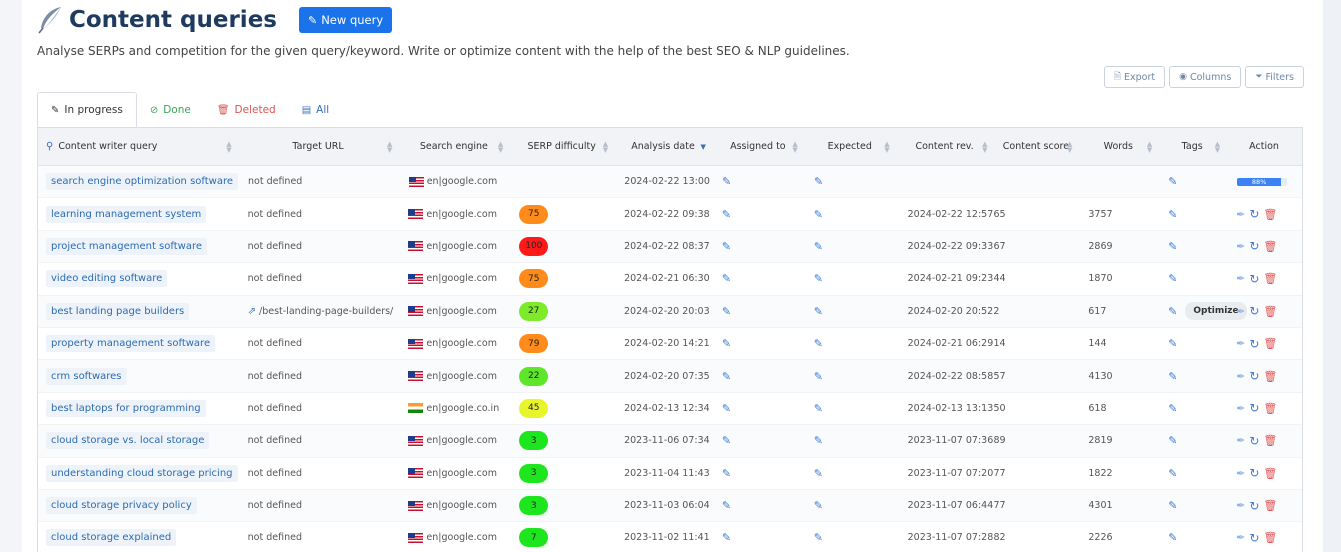 Image resolution: width=1341 pixels, height=552 pixels. I want to click on filters-button: ⏷ Filters, so click(1274, 77).